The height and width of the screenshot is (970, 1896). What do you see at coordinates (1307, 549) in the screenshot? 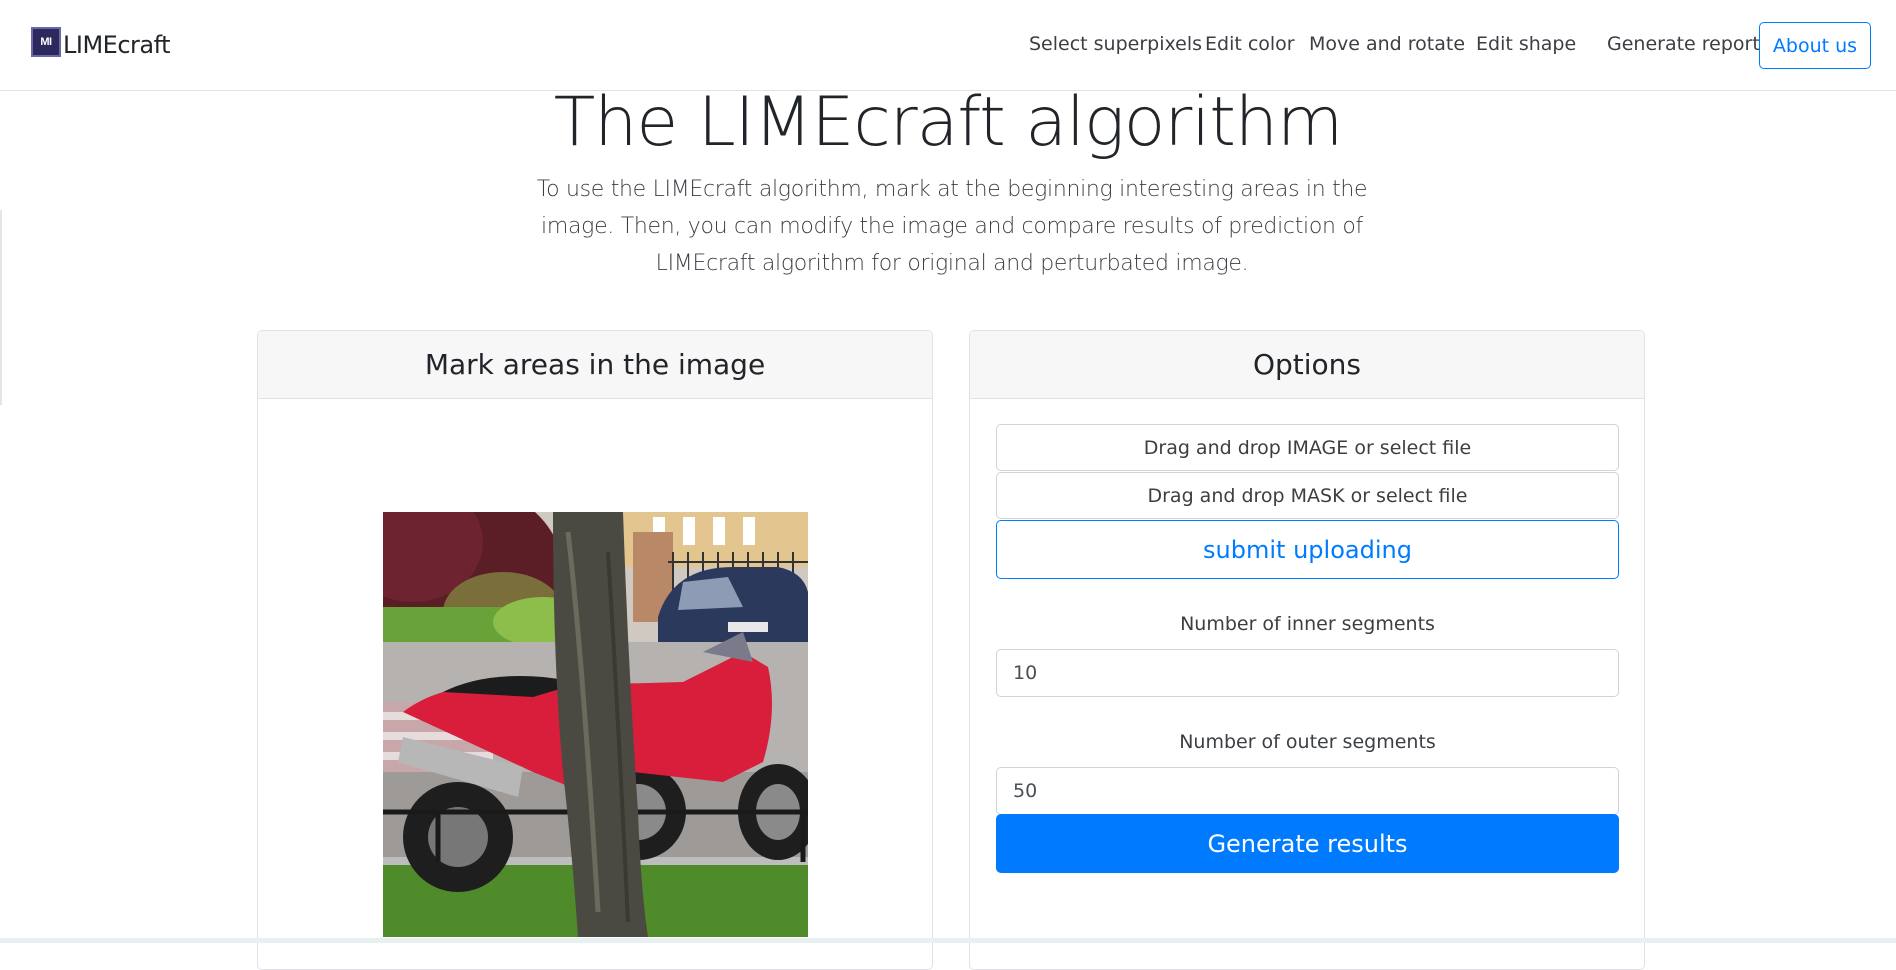
I see `submit-uploading-button: submit uploading` at bounding box center [1307, 549].